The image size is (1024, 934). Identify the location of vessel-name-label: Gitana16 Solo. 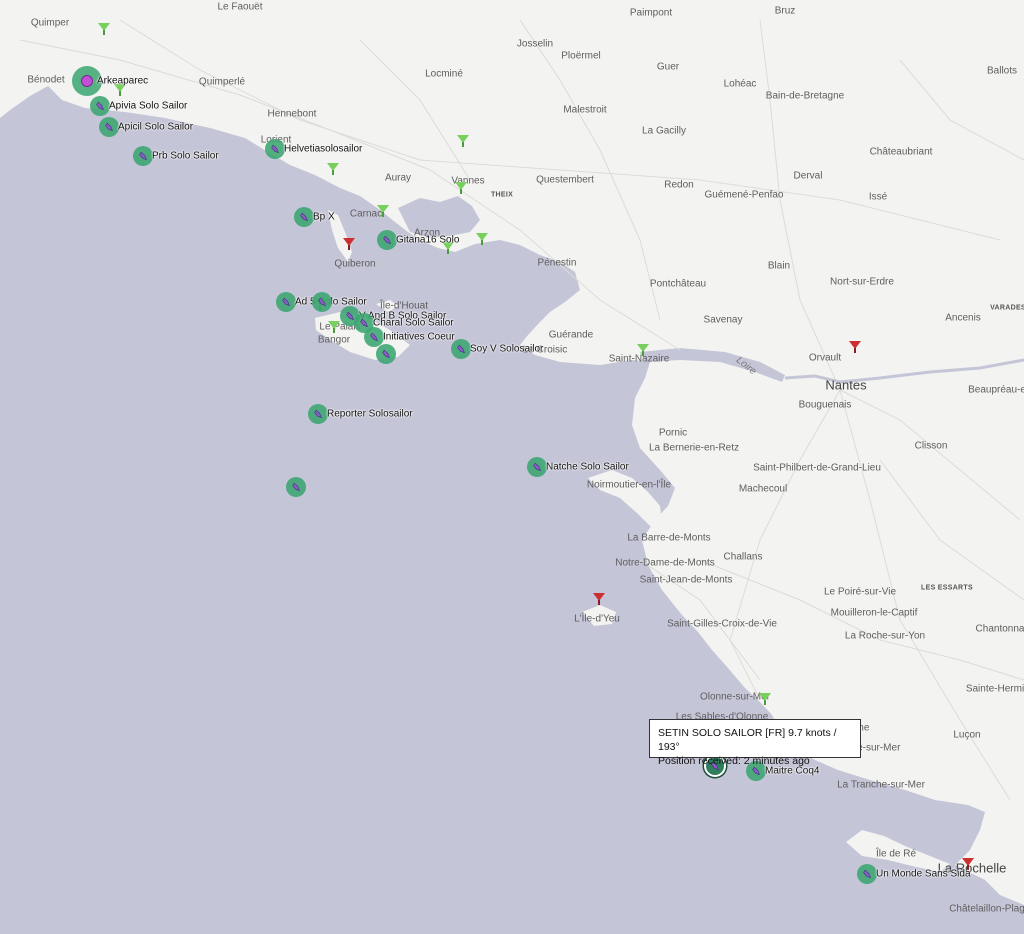
(427, 240).